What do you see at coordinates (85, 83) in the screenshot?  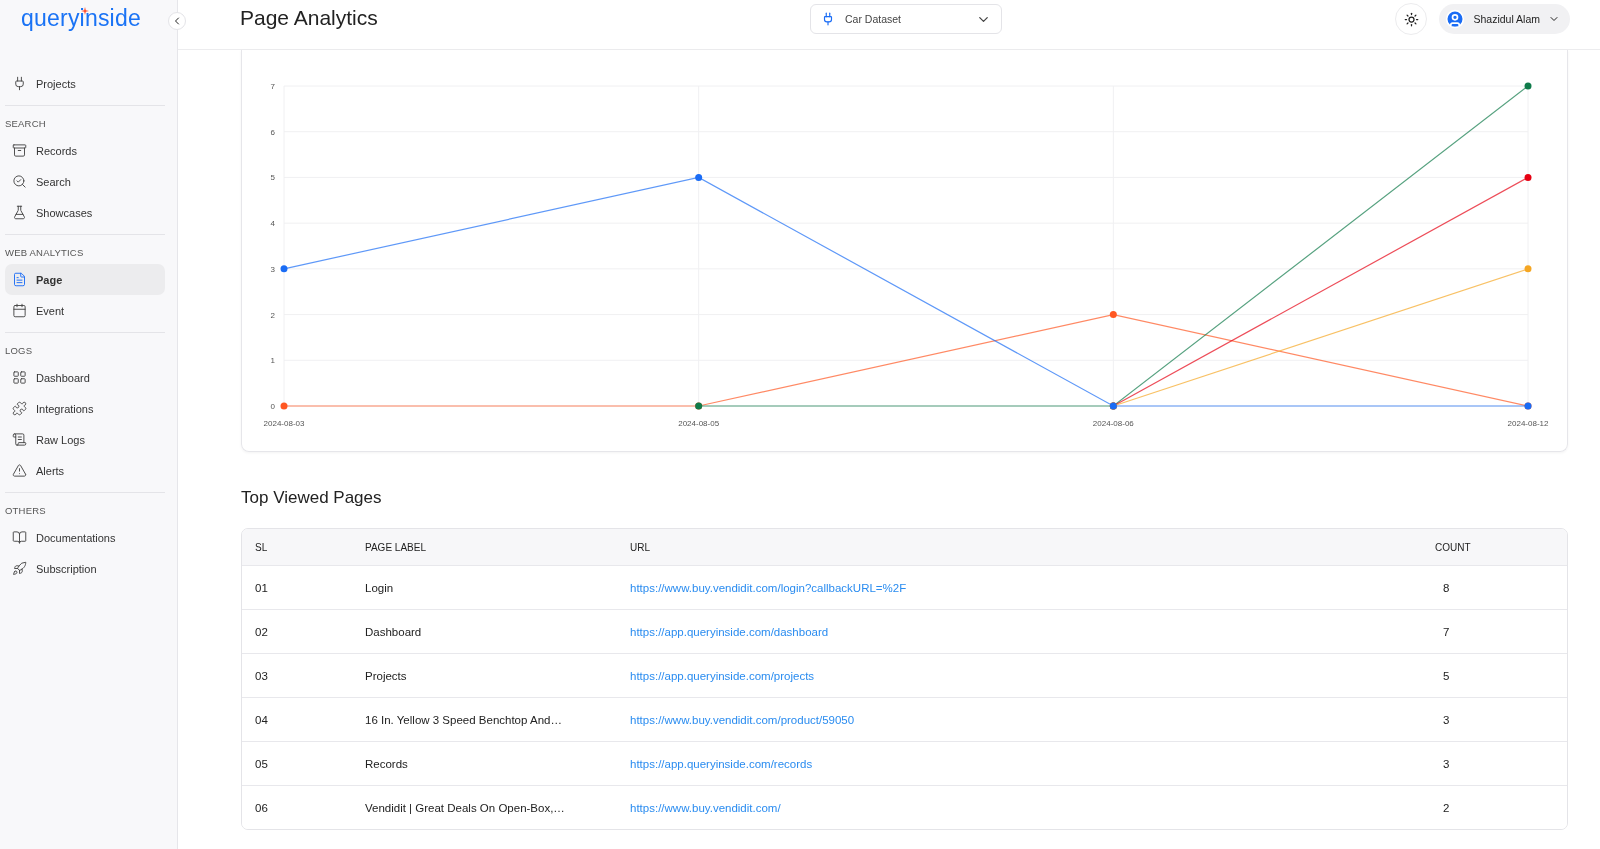 I see `sidebar-item: Projects` at bounding box center [85, 83].